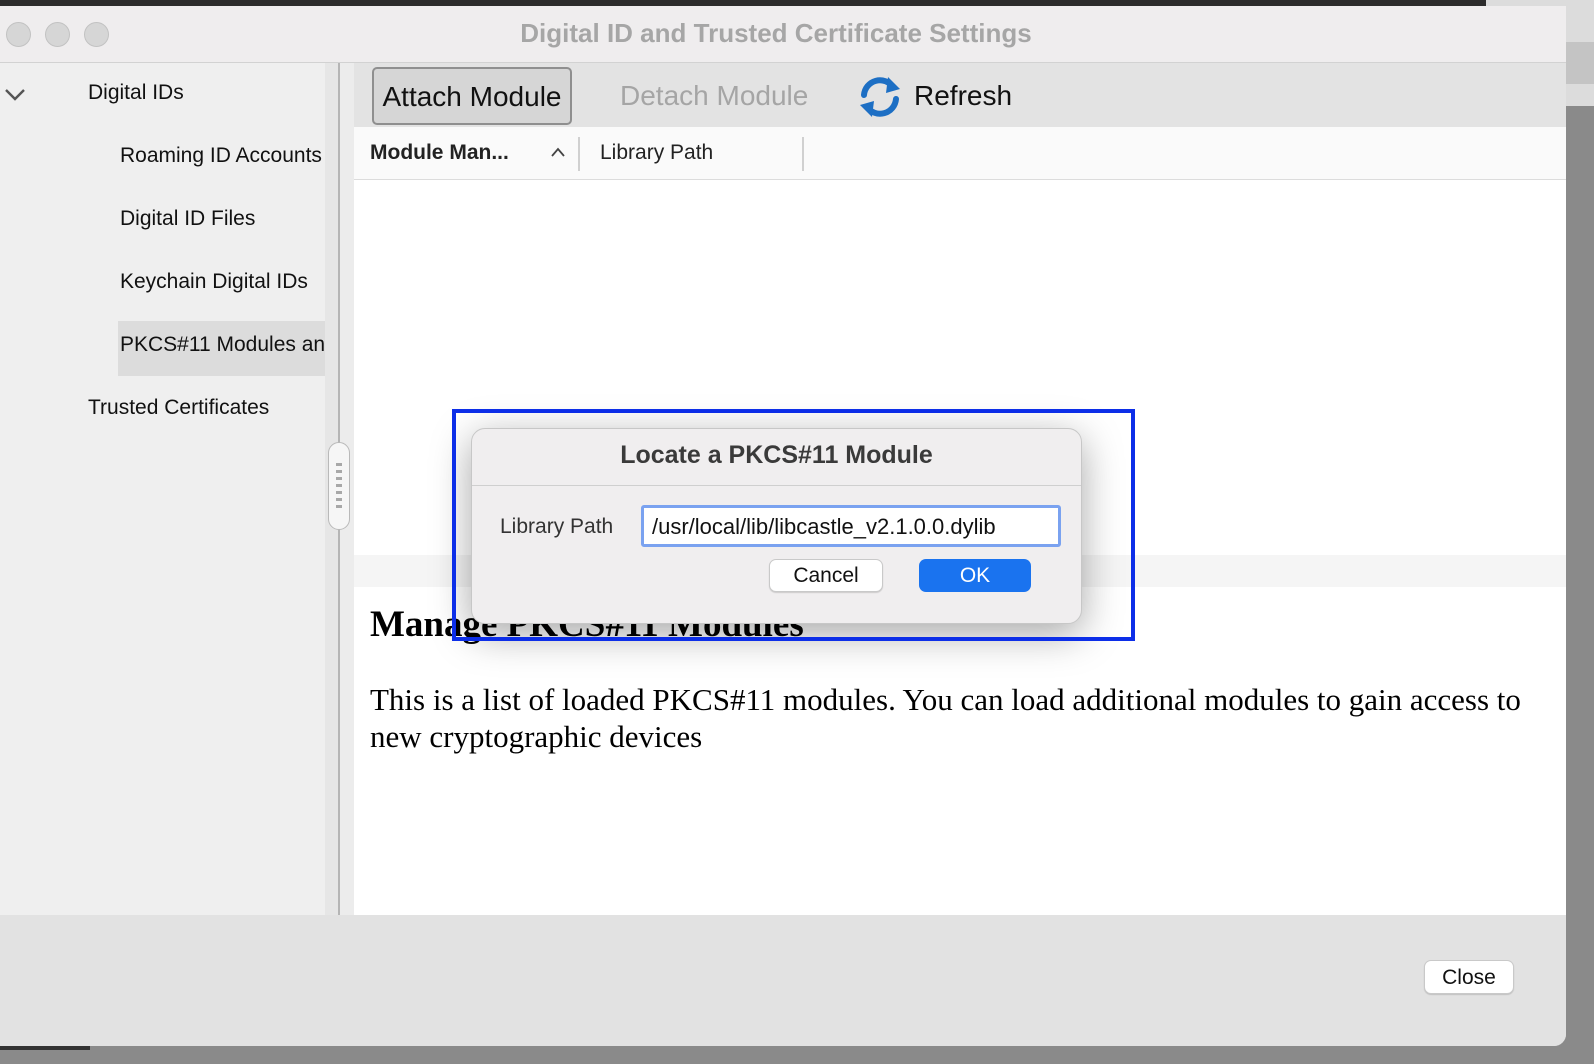 The width and height of the screenshot is (1594, 1064). I want to click on detach-module-button: Detach Module, so click(714, 96).